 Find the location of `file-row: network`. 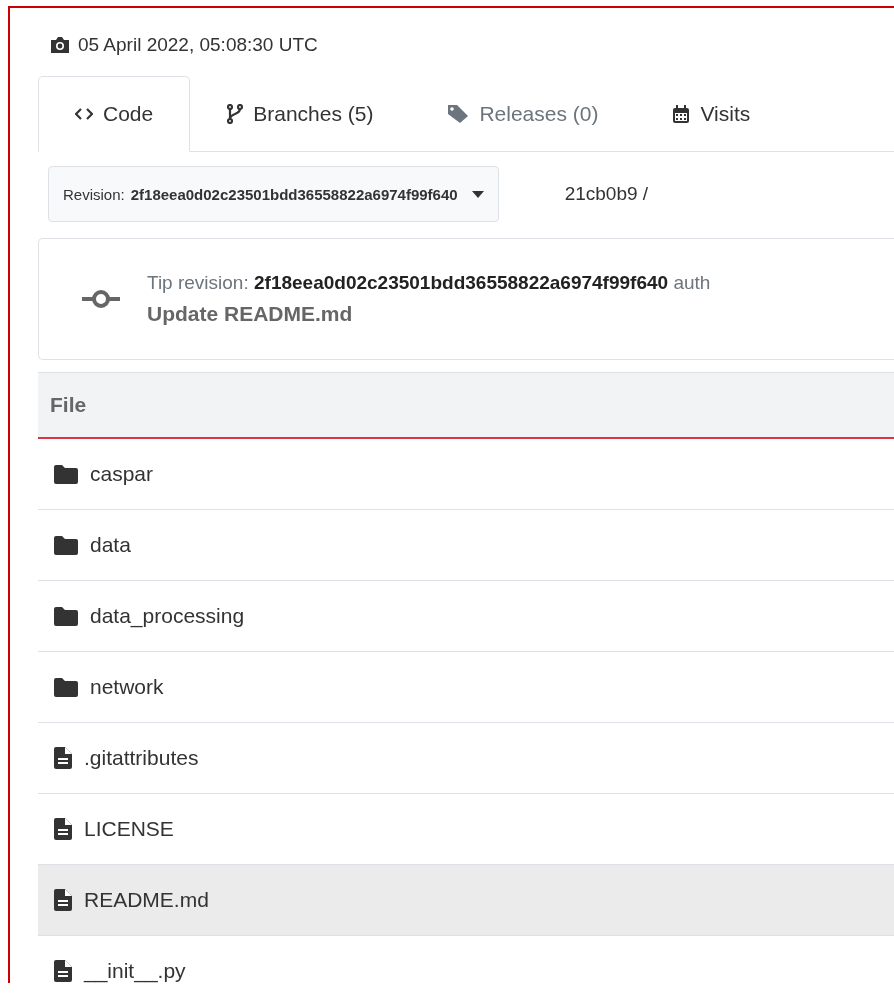

file-row: network is located at coordinates (466, 687).